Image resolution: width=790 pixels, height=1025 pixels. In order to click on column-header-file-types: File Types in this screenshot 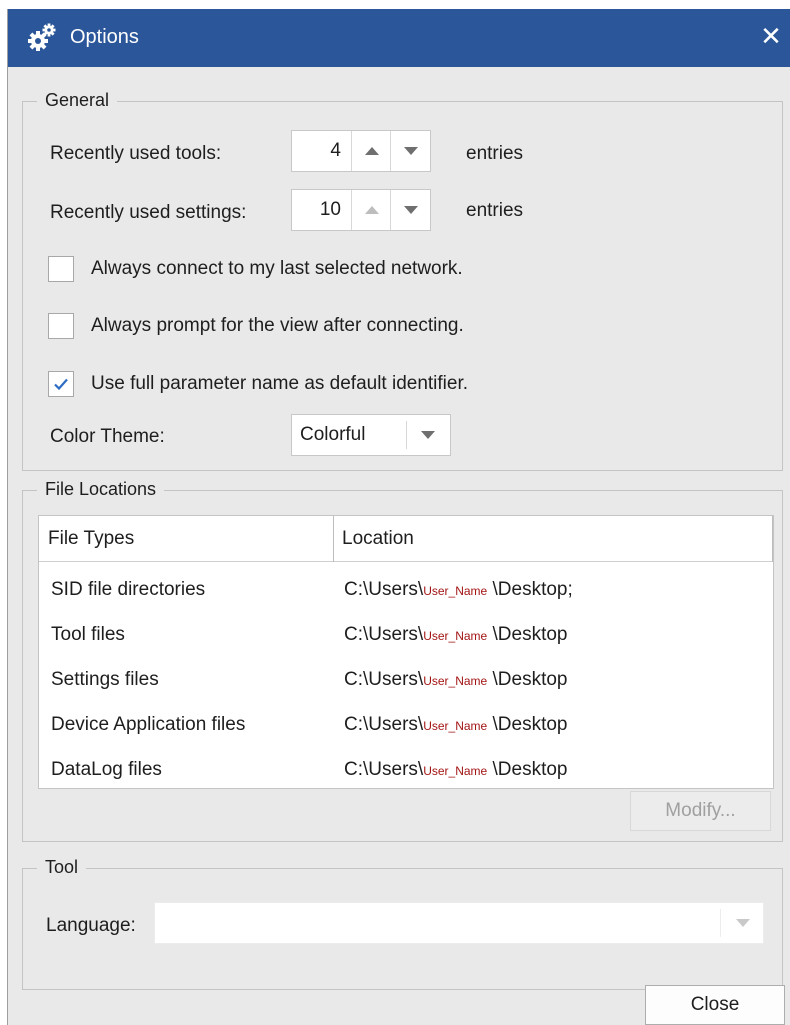, I will do `click(91, 539)`.